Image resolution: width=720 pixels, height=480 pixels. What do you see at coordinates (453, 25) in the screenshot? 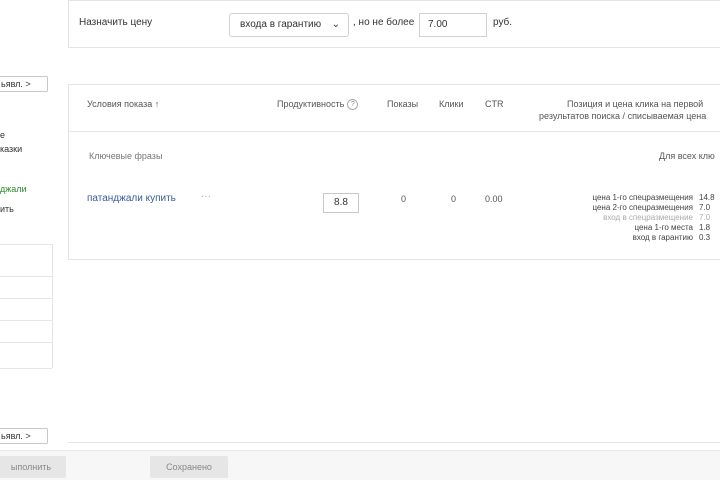
I see `max-price-input: 7.00` at bounding box center [453, 25].